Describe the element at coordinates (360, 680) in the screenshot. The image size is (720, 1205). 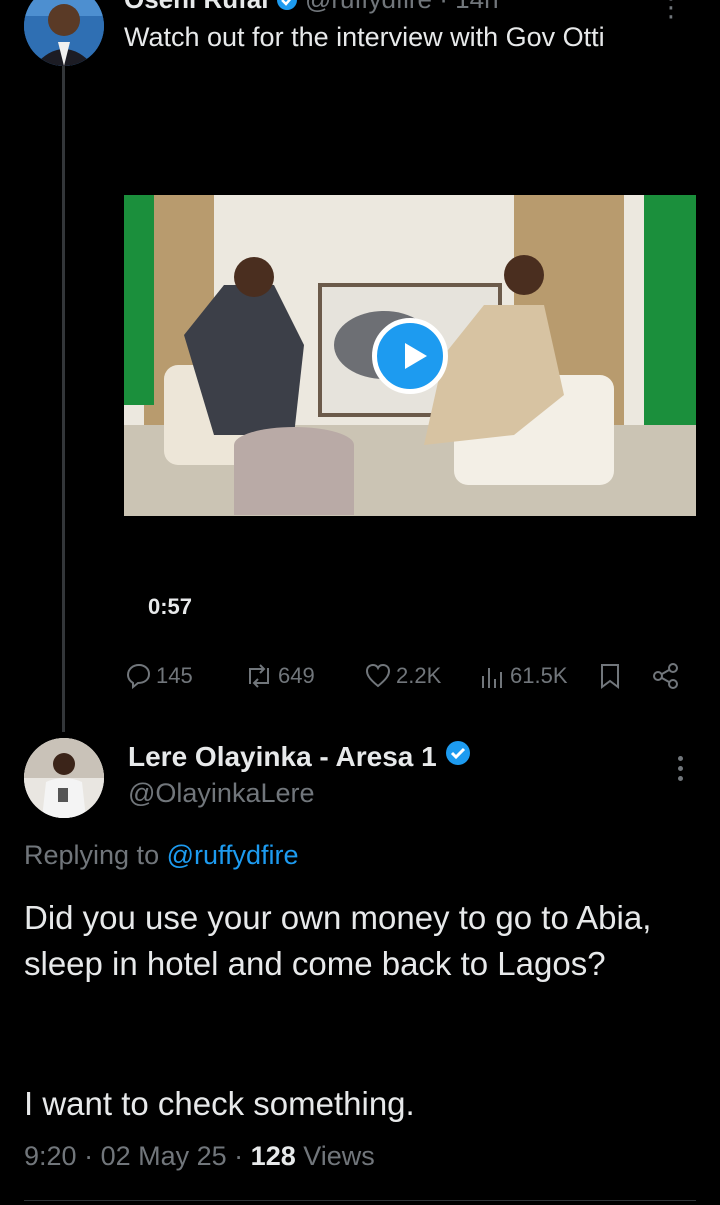
I see `top-post-action-bar: 145 649 2.2K 61.5K` at that location.